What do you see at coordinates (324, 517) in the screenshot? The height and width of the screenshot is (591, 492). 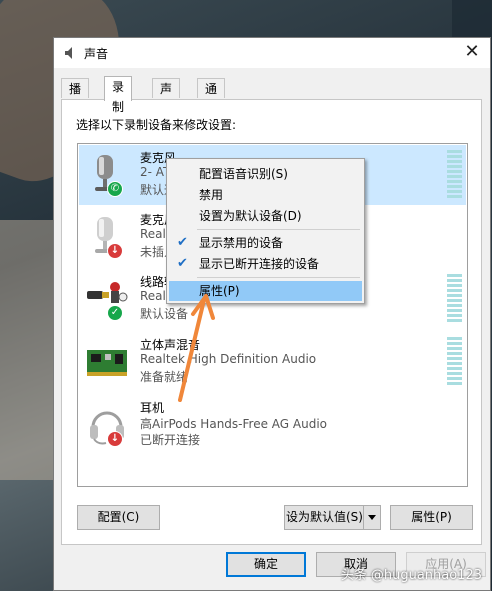 I see `set-default-label: 设为默认值(S)` at bounding box center [324, 517].